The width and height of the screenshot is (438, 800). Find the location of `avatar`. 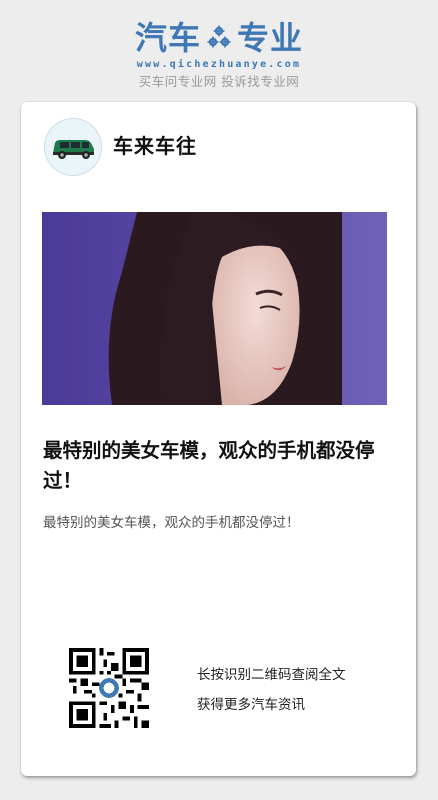

avatar is located at coordinates (73, 147).